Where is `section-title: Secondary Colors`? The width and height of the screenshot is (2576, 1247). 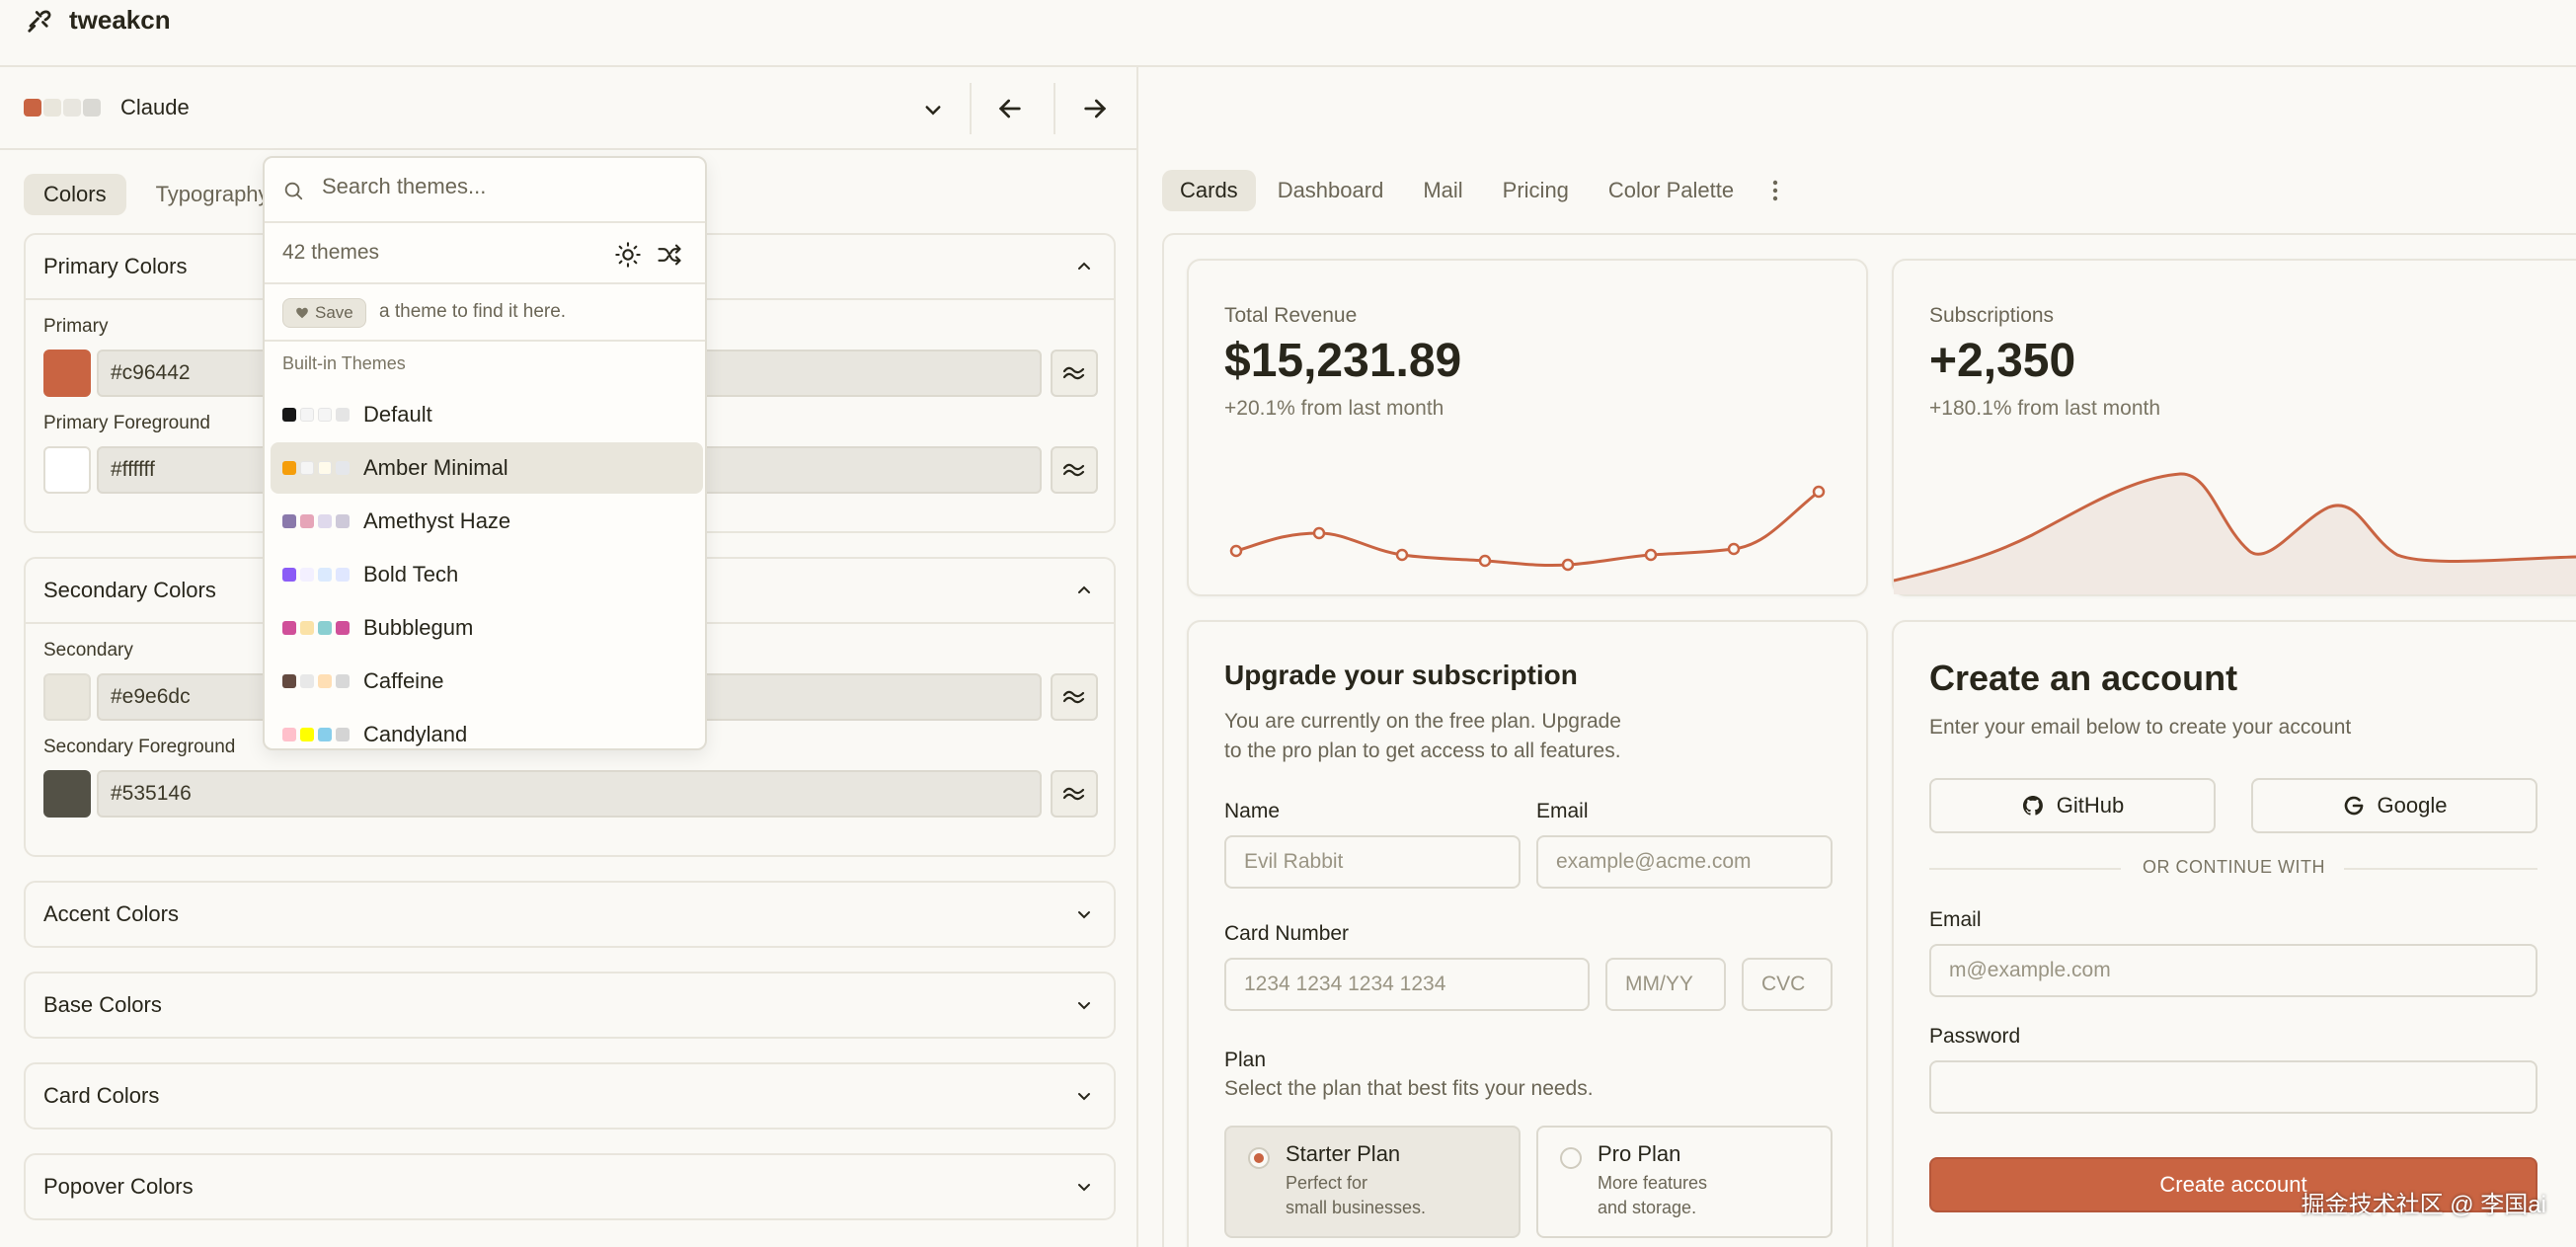 section-title: Secondary Colors is located at coordinates (129, 590).